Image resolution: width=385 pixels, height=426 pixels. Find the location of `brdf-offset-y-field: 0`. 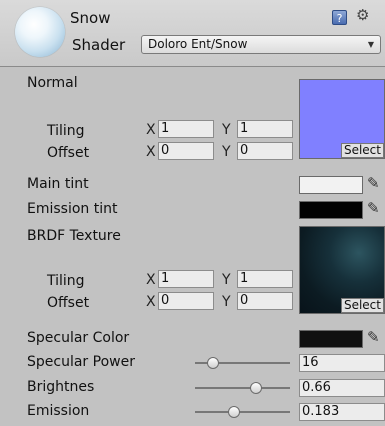

brdf-offset-y-field: 0 is located at coordinates (265, 301).